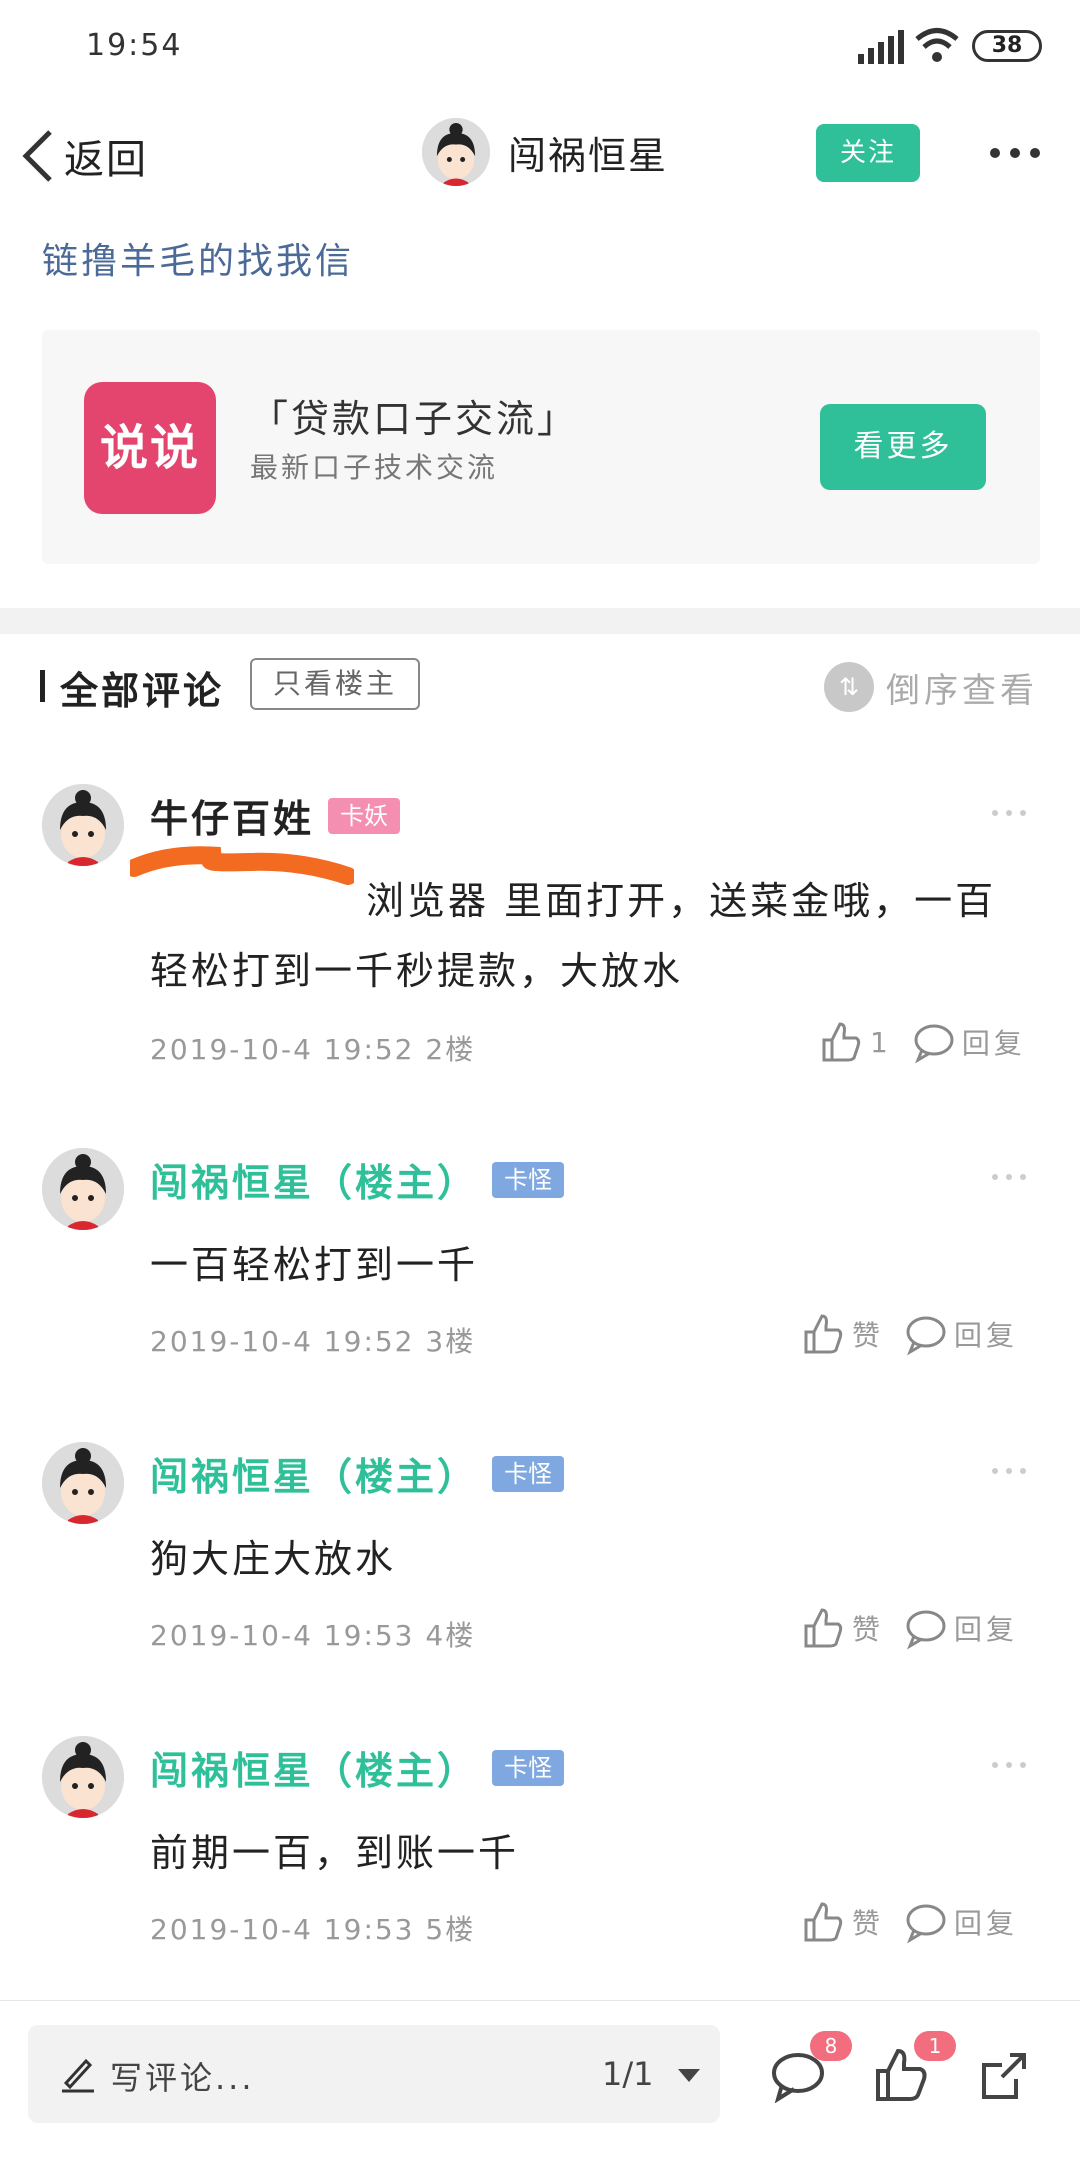 The width and height of the screenshot is (1080, 2158). What do you see at coordinates (595, 936) in the screenshot?
I see `comment-text: 浏览器 里面打开，送菜金哦，一百 轻松打到一千秒提款，大放水` at bounding box center [595, 936].